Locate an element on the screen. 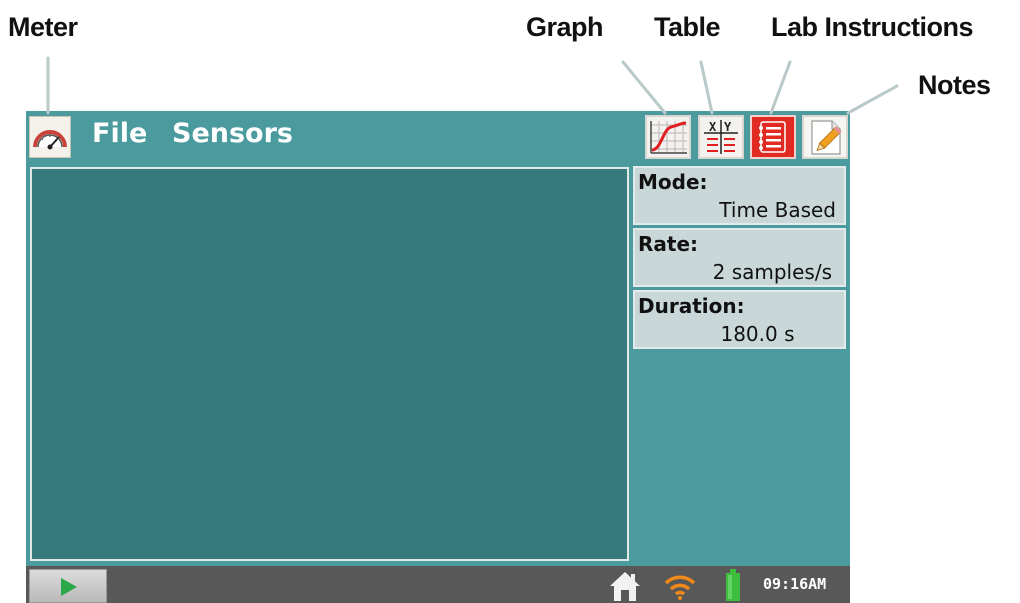 The width and height of the screenshot is (1020, 603). rate-setting: Rate: 2 samples/s is located at coordinates (739, 257).